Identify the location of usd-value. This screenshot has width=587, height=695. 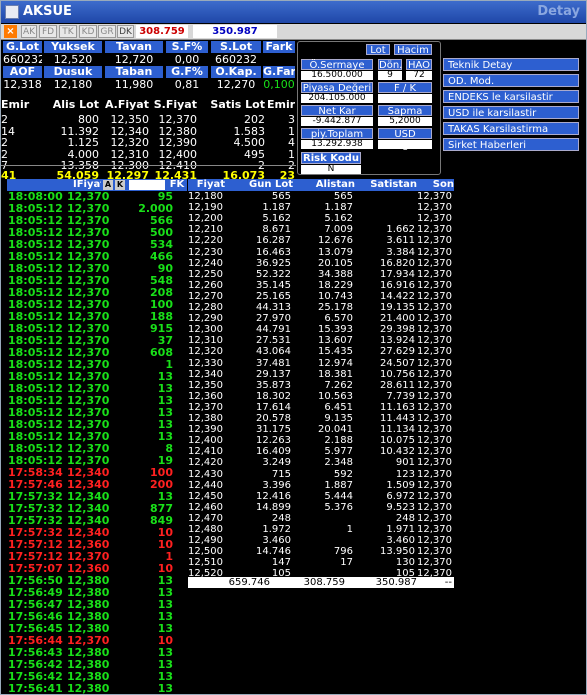
(405, 144).